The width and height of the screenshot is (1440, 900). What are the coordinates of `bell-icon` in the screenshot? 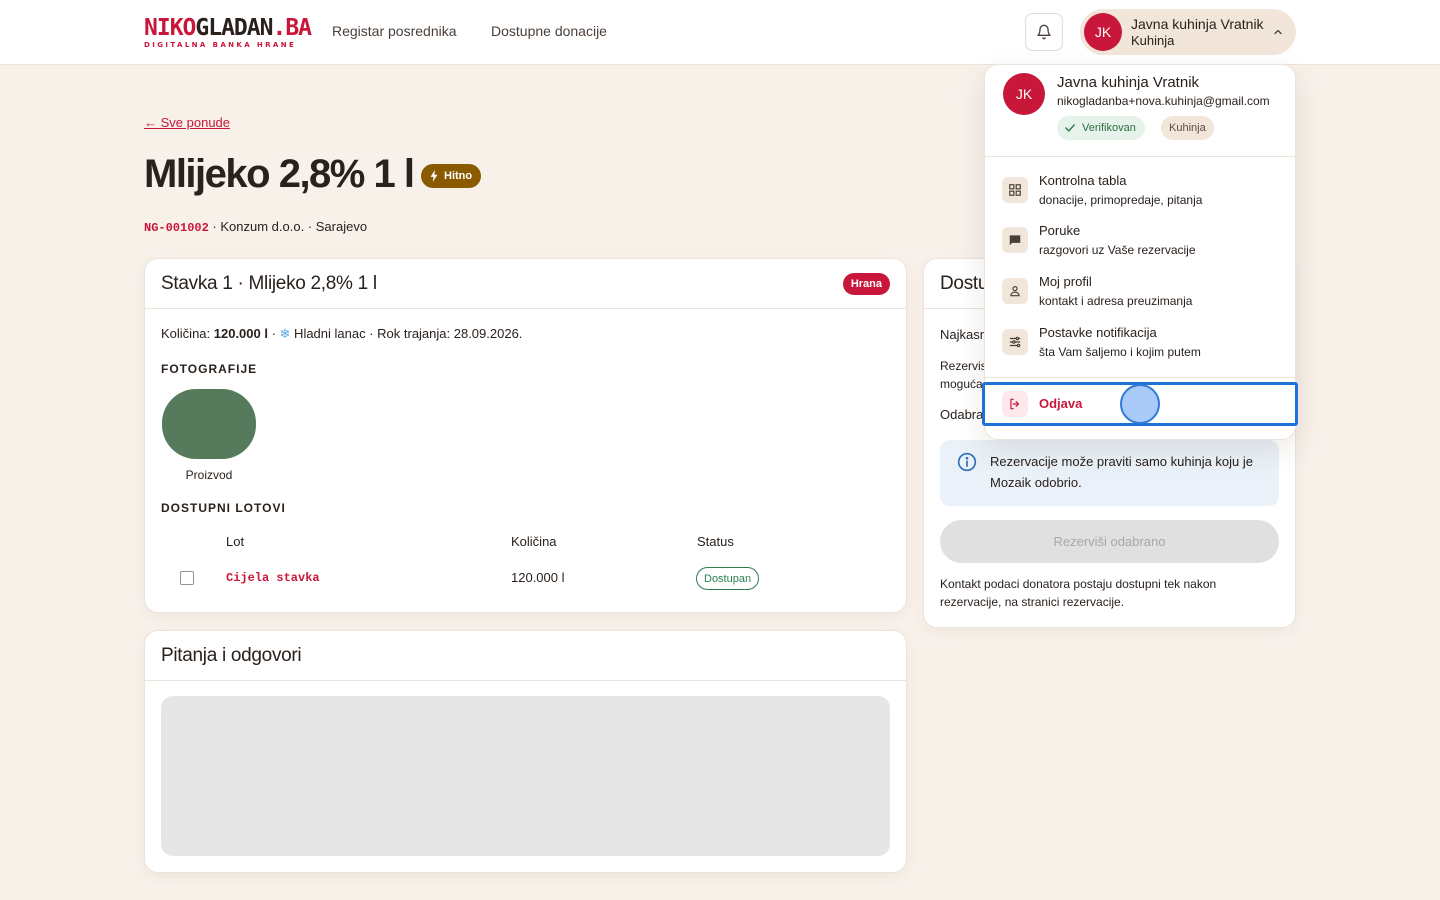 It's located at (1044, 32).